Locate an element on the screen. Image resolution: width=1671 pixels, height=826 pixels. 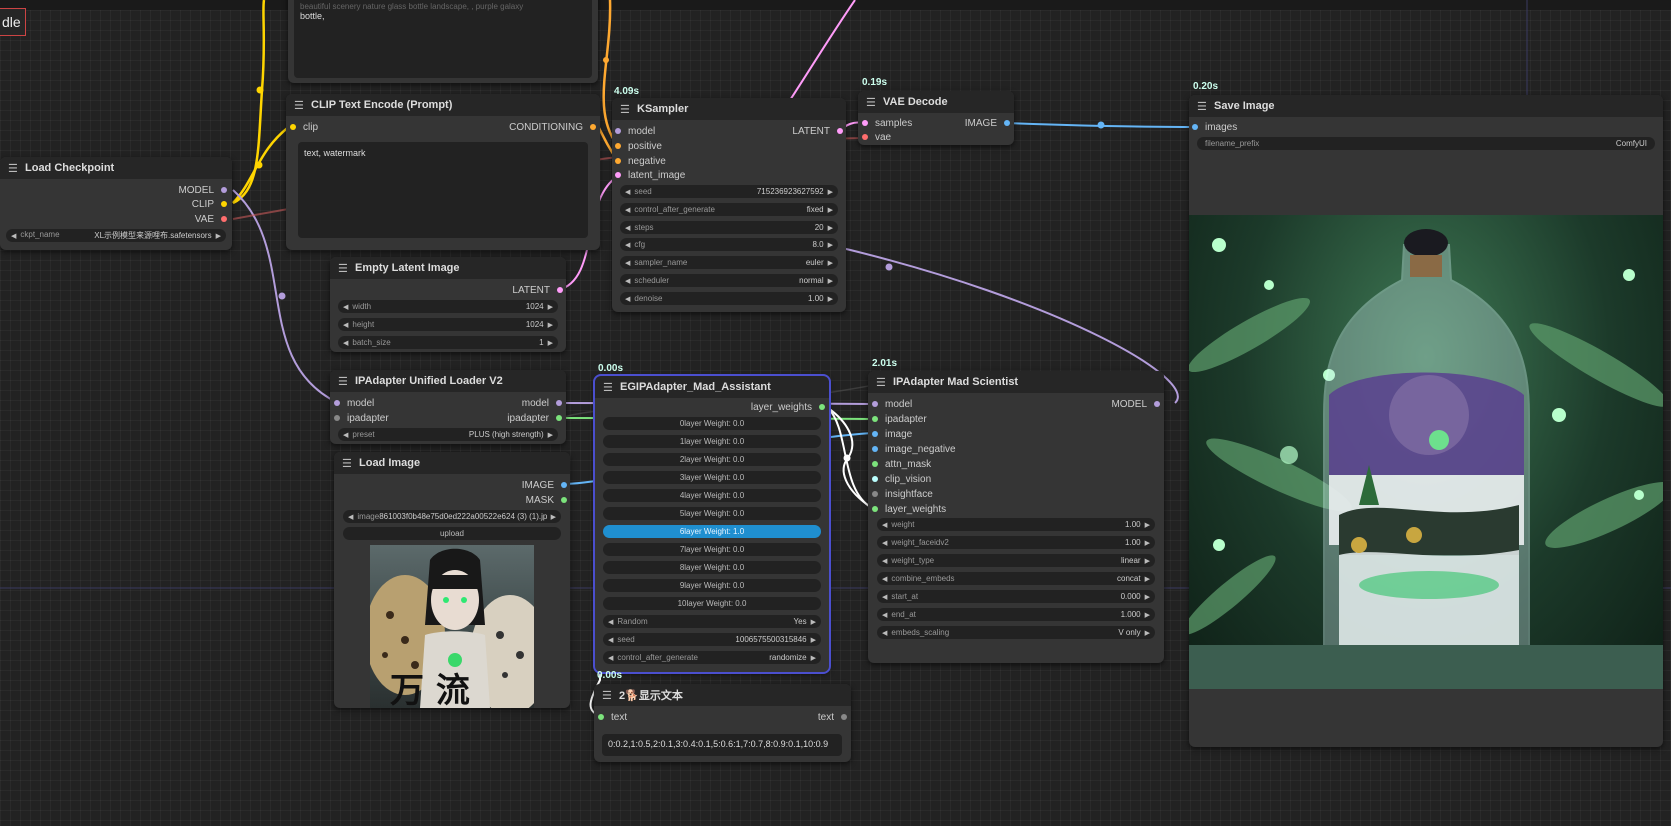
widget-width: ◀ width 1024 ▶ is located at coordinates (448, 306).